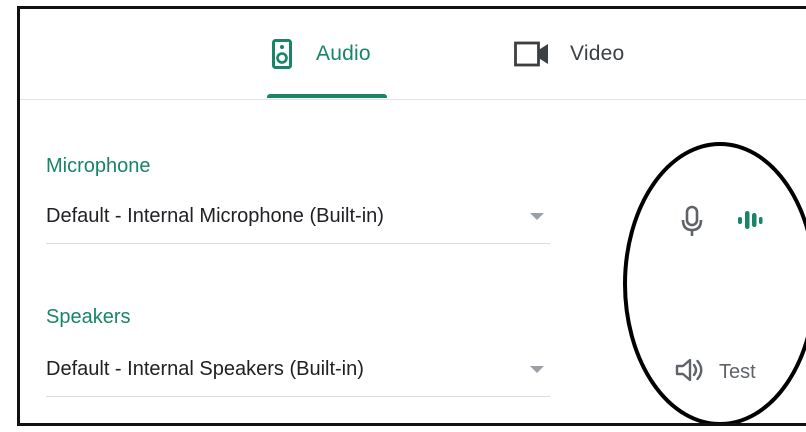  Describe the element at coordinates (282, 54) in the screenshot. I see `speaker-device-icon` at that location.